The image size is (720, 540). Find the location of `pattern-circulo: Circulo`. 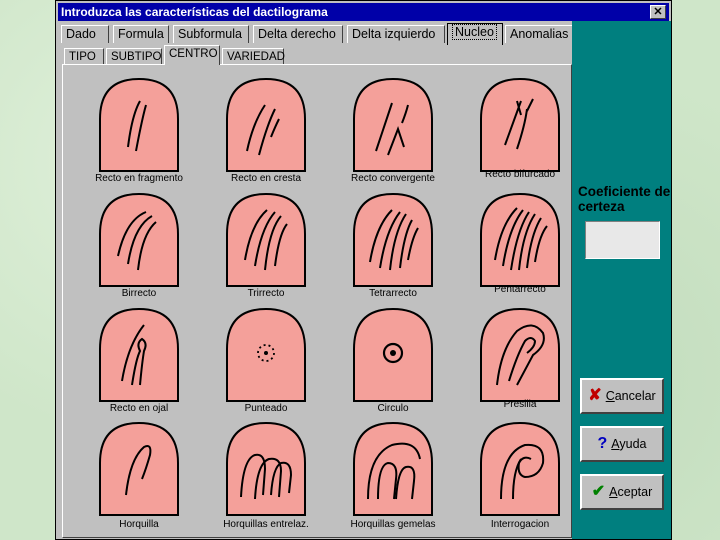

pattern-circulo: Circulo is located at coordinates (393, 363).